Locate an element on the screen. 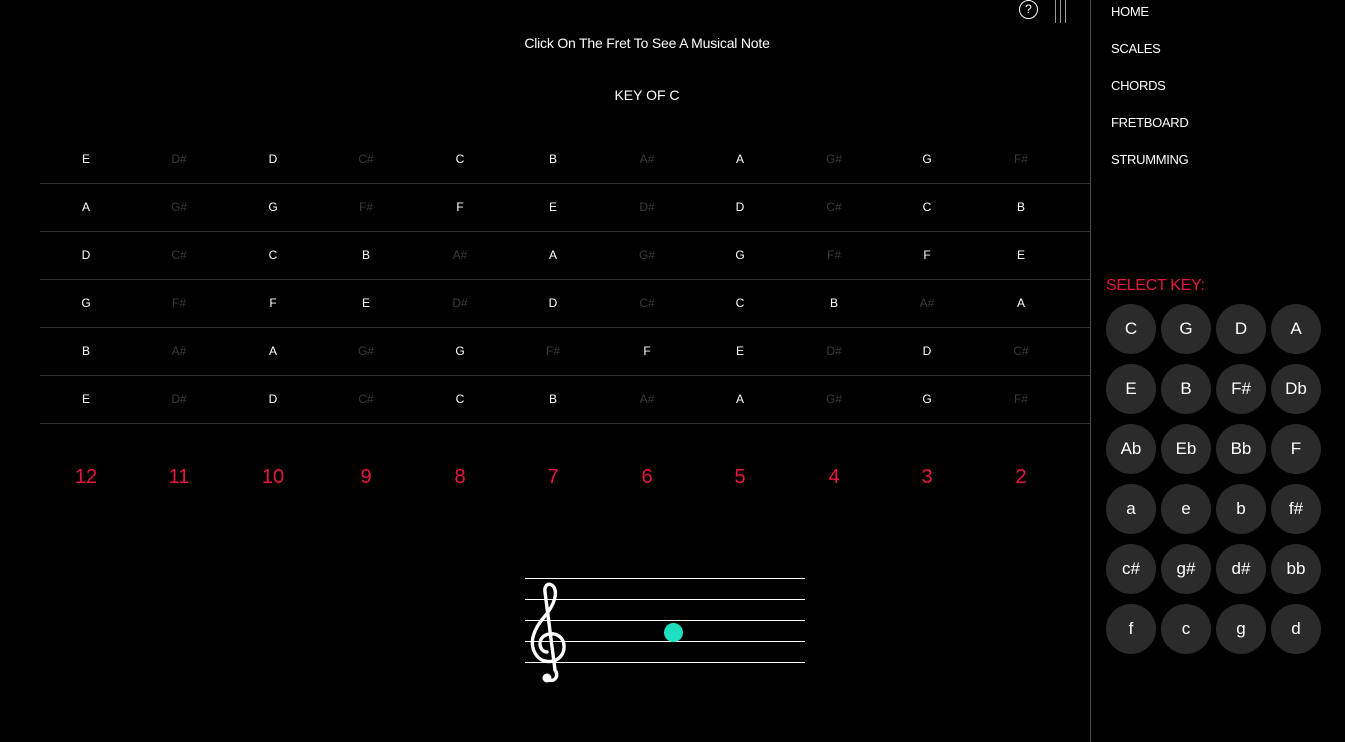 The width and height of the screenshot is (1345, 742). key-button: d# is located at coordinates (1241, 569).